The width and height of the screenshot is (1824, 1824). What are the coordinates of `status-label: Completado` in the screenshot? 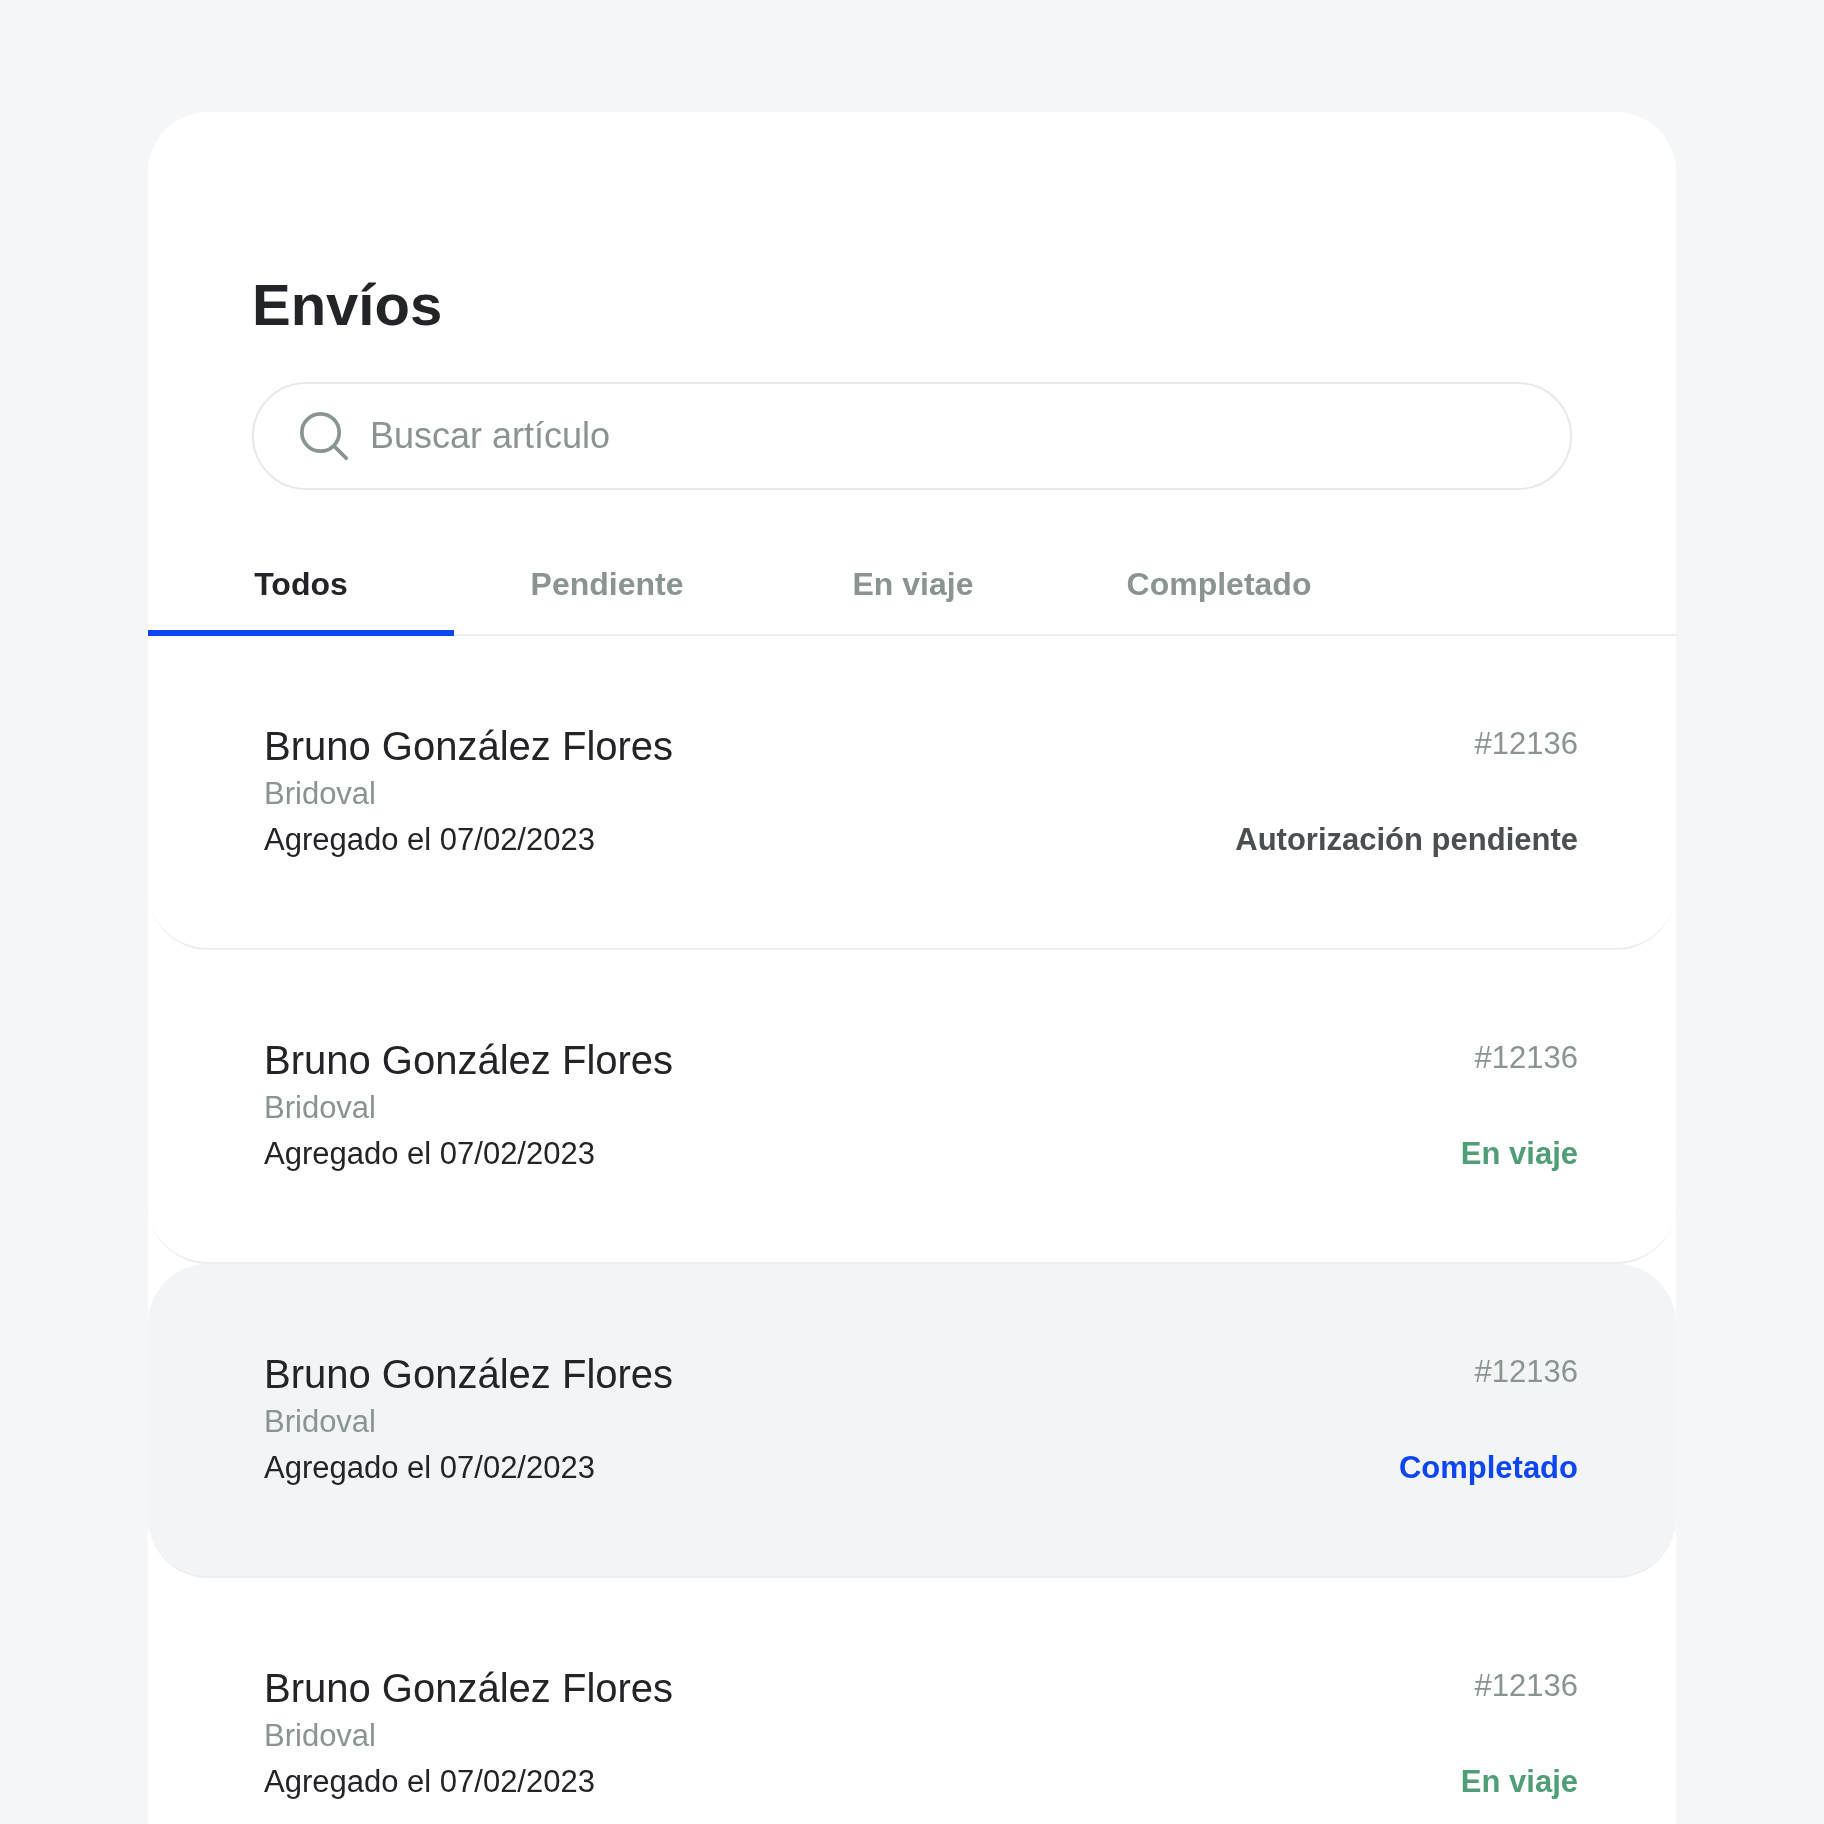 It's located at (1488, 1468).